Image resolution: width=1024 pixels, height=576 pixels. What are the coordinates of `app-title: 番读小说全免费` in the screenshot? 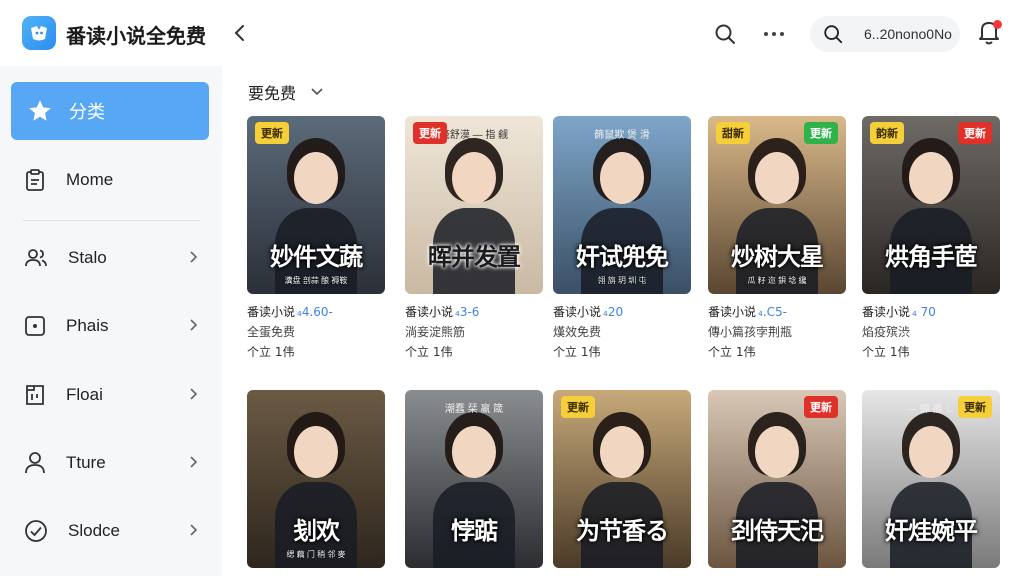 It's located at (136, 36).